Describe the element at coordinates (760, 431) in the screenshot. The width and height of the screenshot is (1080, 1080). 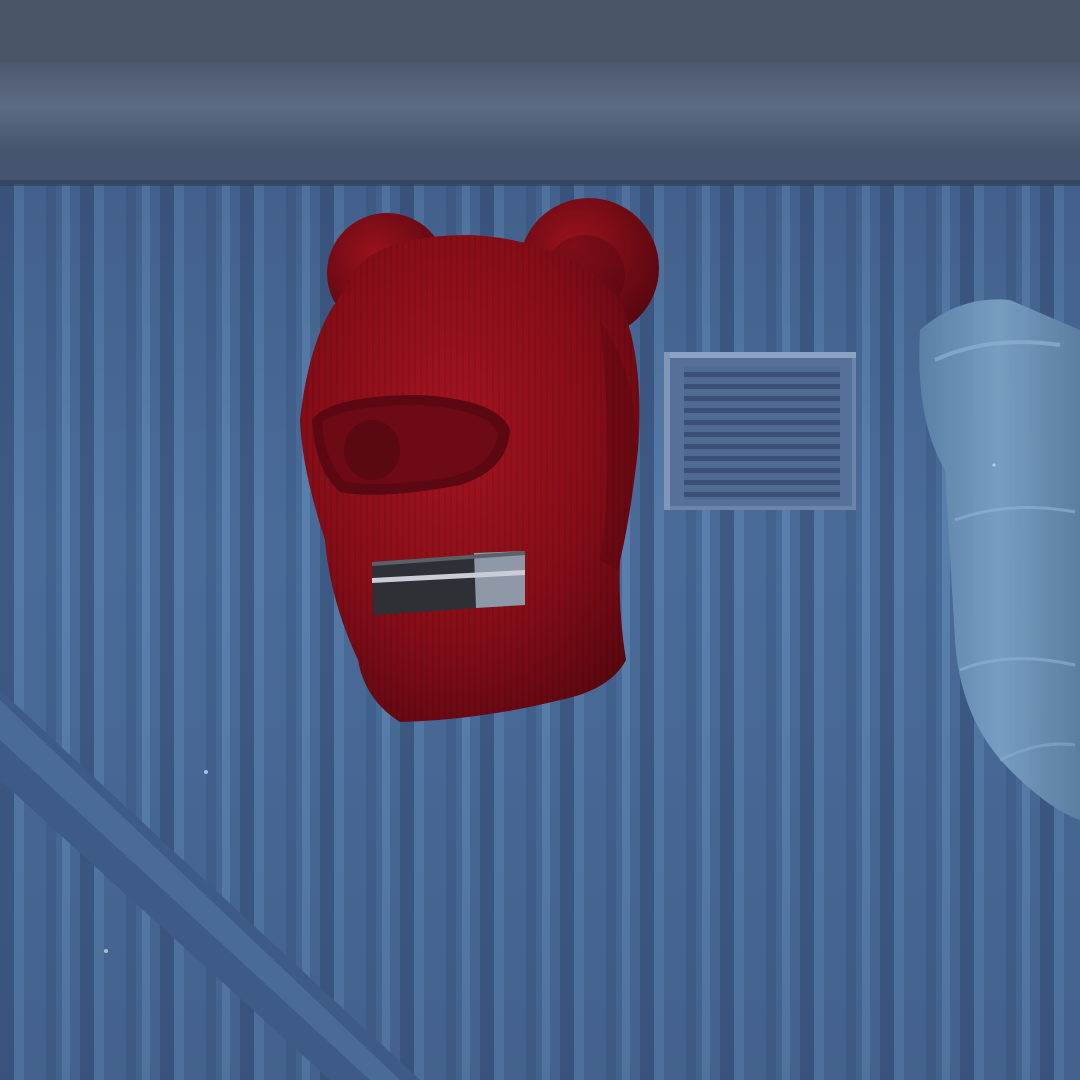
I see `wall-vent-icon` at that location.